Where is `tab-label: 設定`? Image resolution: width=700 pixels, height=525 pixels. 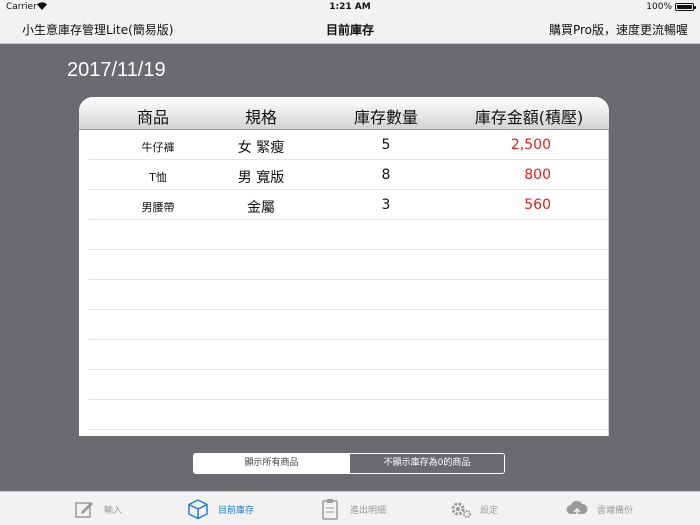
tab-label: 設定 is located at coordinates (489, 510).